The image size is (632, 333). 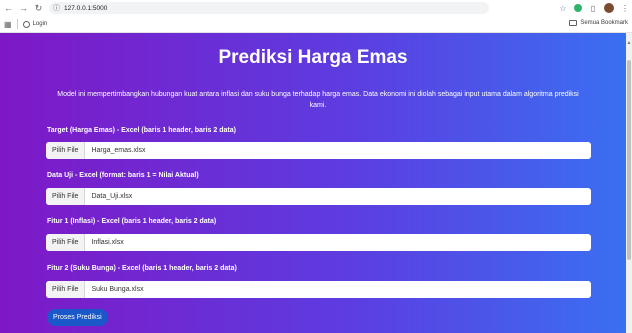 What do you see at coordinates (107, 242) in the screenshot?
I see `file-name: Inflasi.xlsx` at bounding box center [107, 242].